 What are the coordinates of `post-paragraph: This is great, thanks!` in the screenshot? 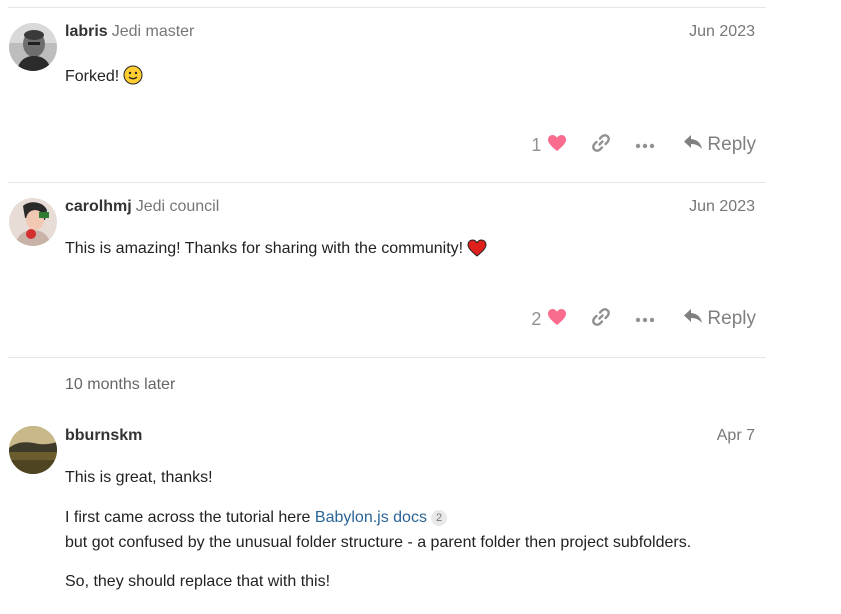 It's located at (139, 477).